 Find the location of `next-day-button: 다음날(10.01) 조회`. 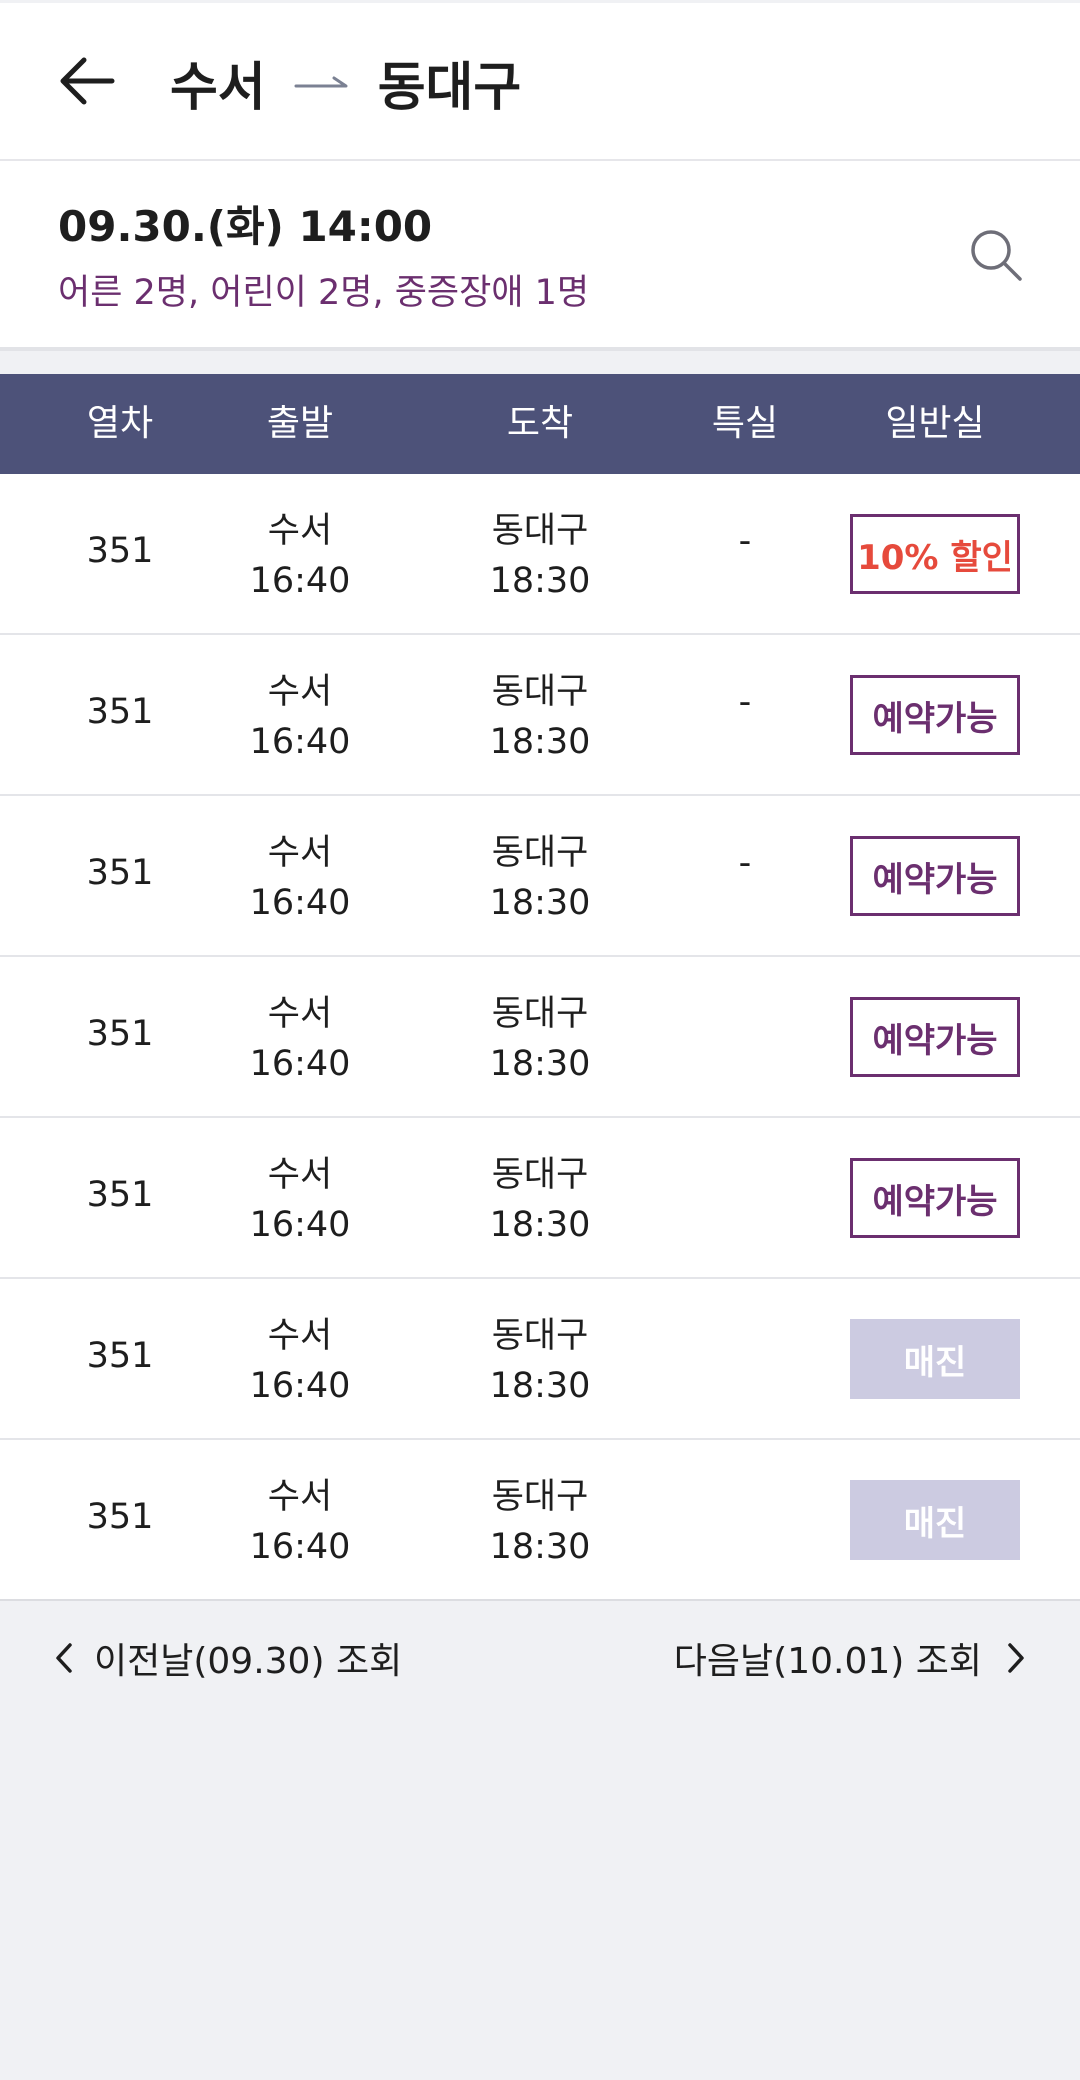

next-day-button: 다음날(10.01) 조회 is located at coordinates (851, 1658).